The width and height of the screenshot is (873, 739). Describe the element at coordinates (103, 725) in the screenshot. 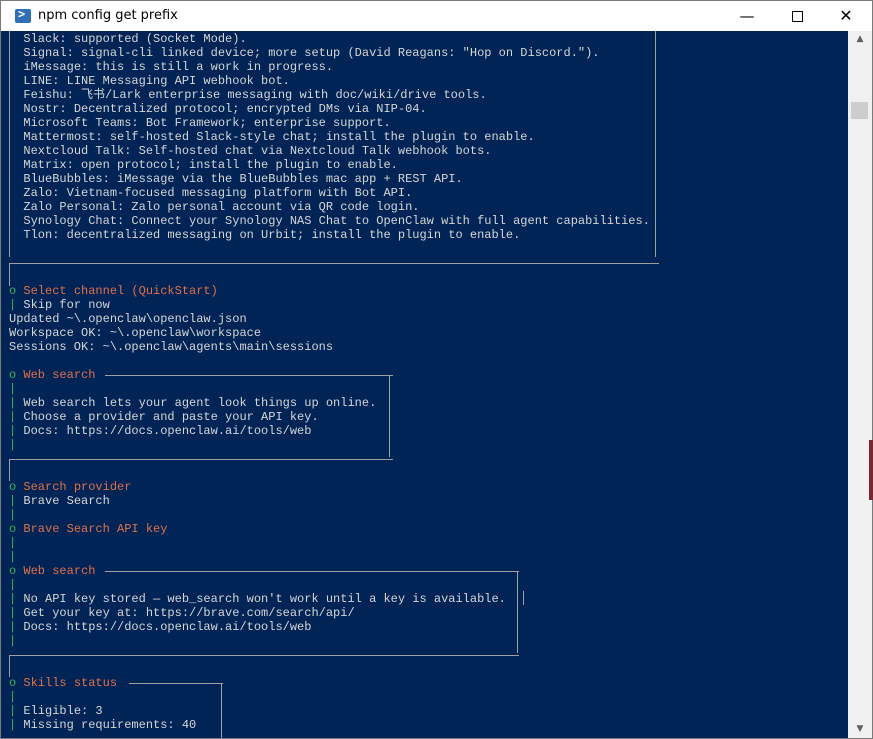

I see `console-line: | Missing requirements: 40` at that location.